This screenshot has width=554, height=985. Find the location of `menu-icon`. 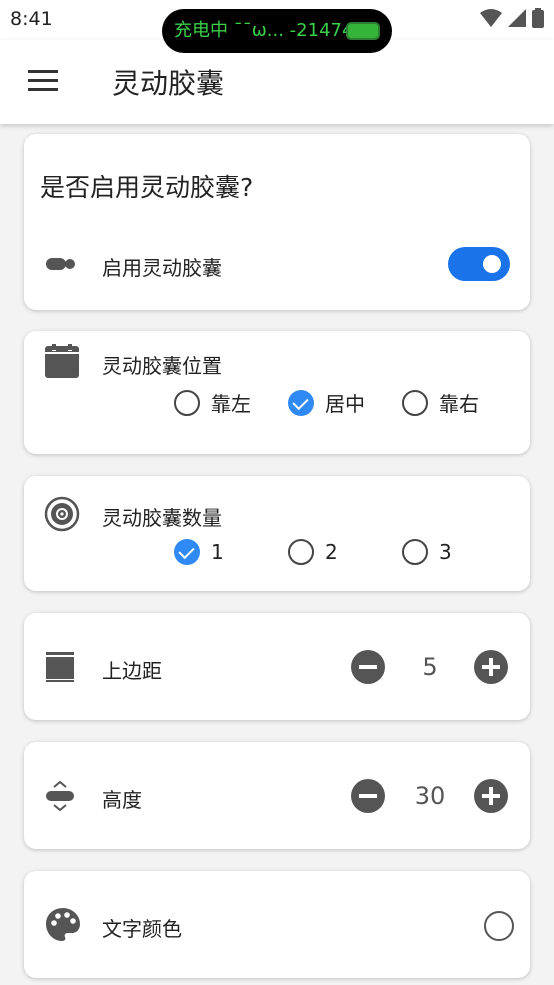

menu-icon is located at coordinates (44, 82).